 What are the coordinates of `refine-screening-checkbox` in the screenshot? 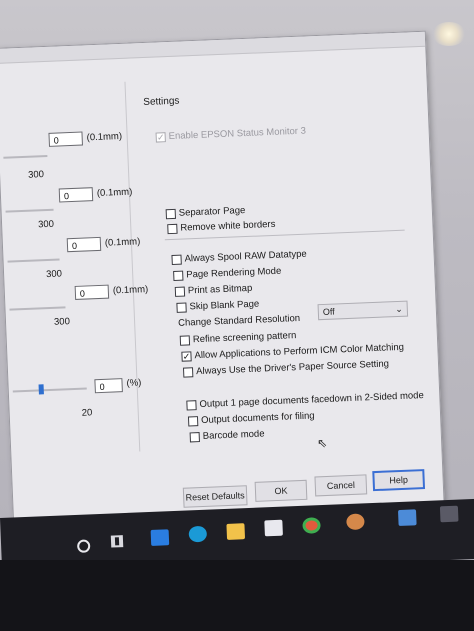 It's located at (185, 340).